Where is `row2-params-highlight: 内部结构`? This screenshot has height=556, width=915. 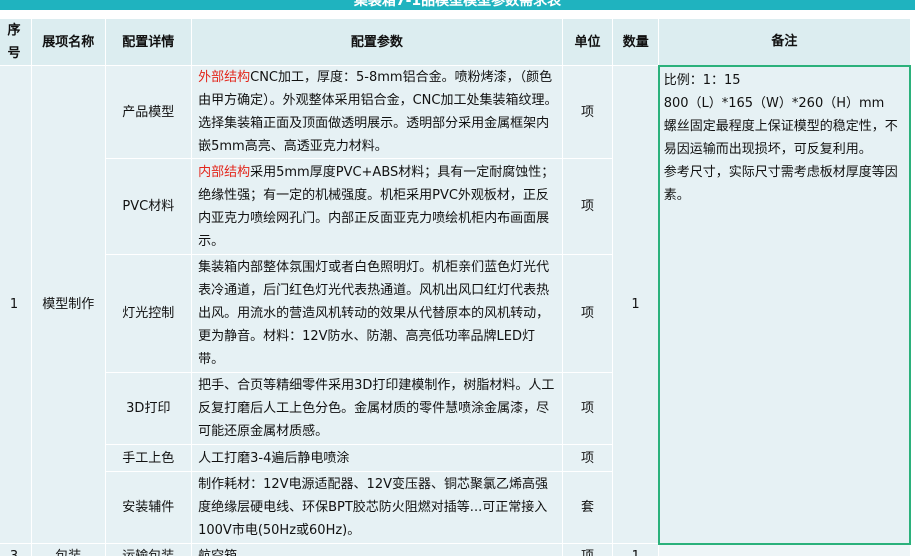
row2-params-highlight: 内部结构 is located at coordinates (224, 172).